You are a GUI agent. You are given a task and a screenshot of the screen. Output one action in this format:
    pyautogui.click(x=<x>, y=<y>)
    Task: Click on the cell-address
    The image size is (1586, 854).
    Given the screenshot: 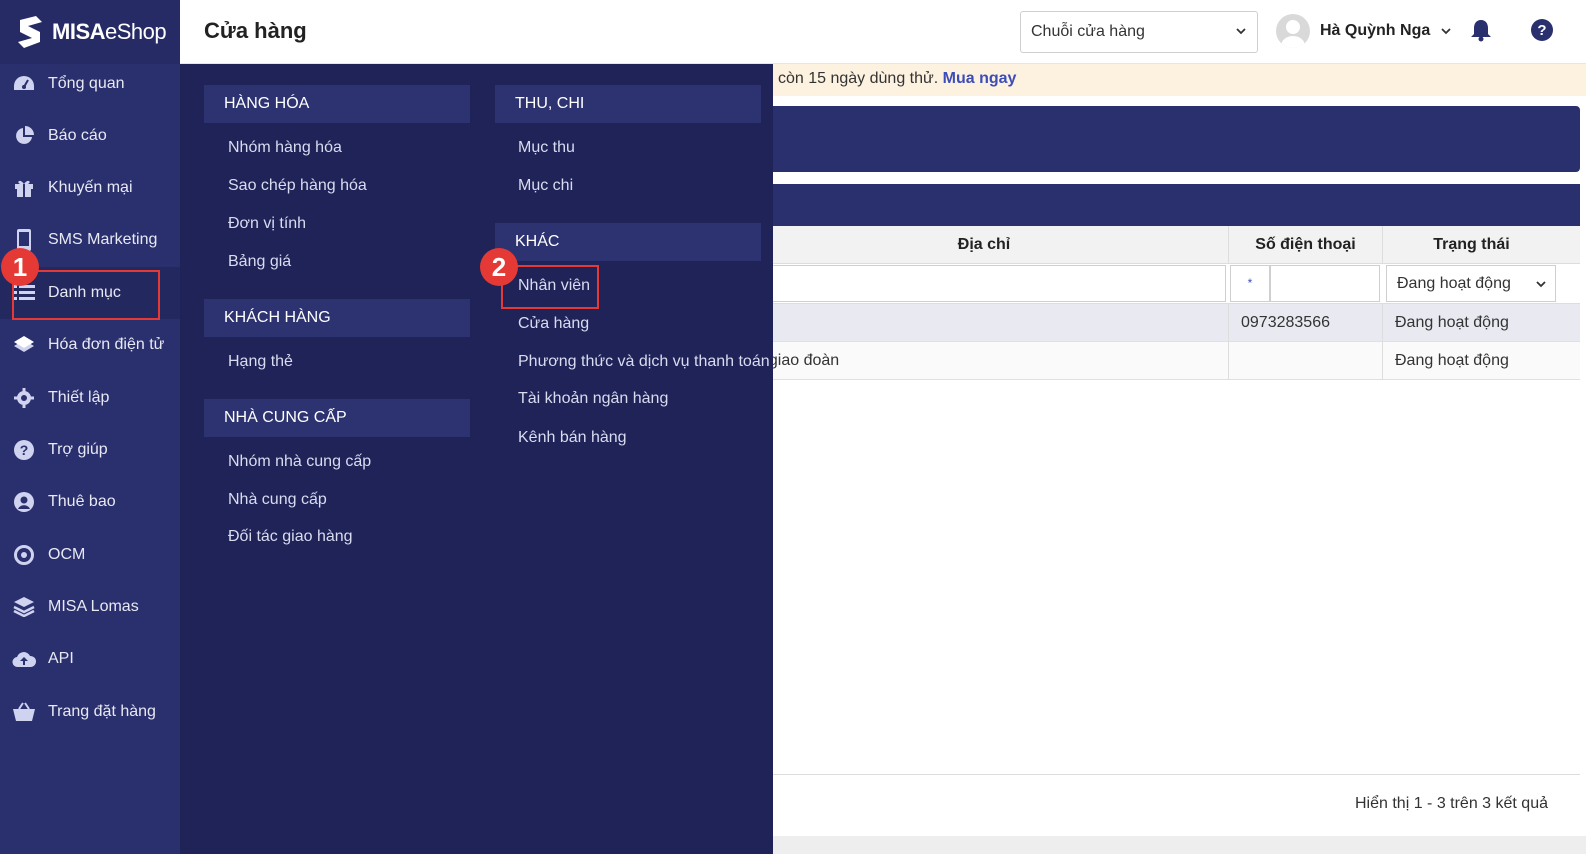 What is the action you would take?
    pyautogui.click(x=984, y=323)
    